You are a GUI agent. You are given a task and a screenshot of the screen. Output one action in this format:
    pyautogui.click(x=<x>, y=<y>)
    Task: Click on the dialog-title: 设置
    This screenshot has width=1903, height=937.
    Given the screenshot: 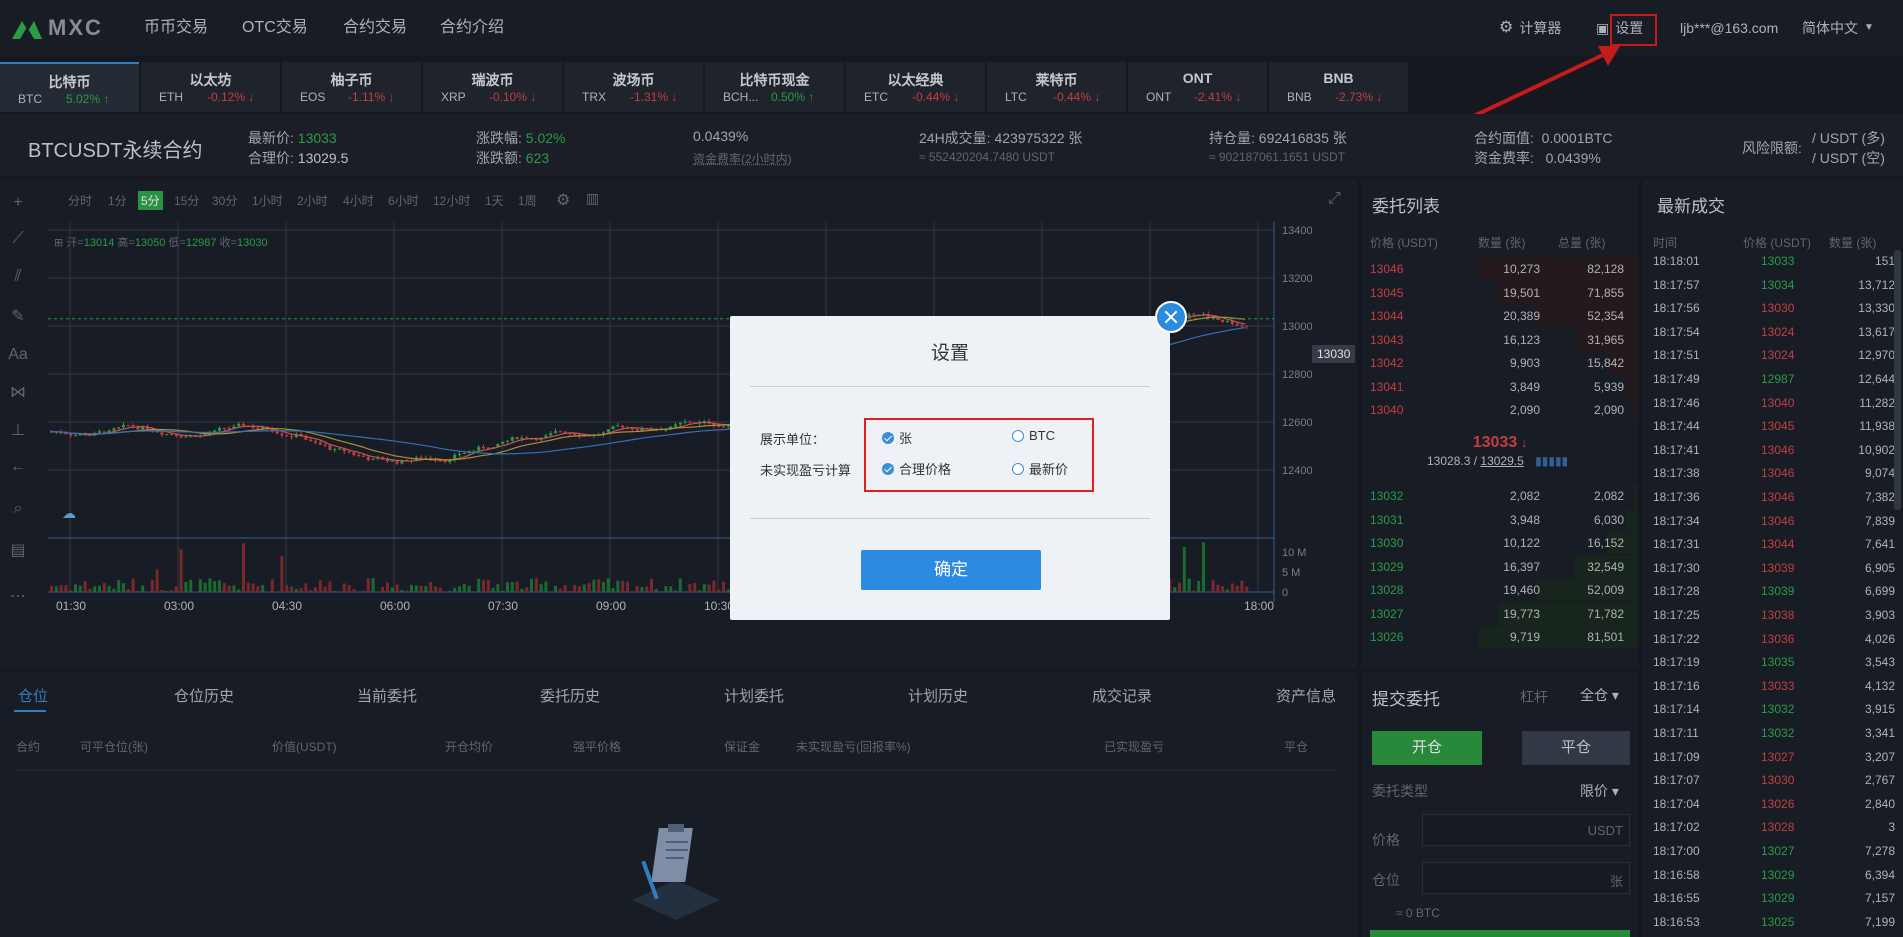 What is the action you would take?
    pyautogui.click(x=949, y=353)
    